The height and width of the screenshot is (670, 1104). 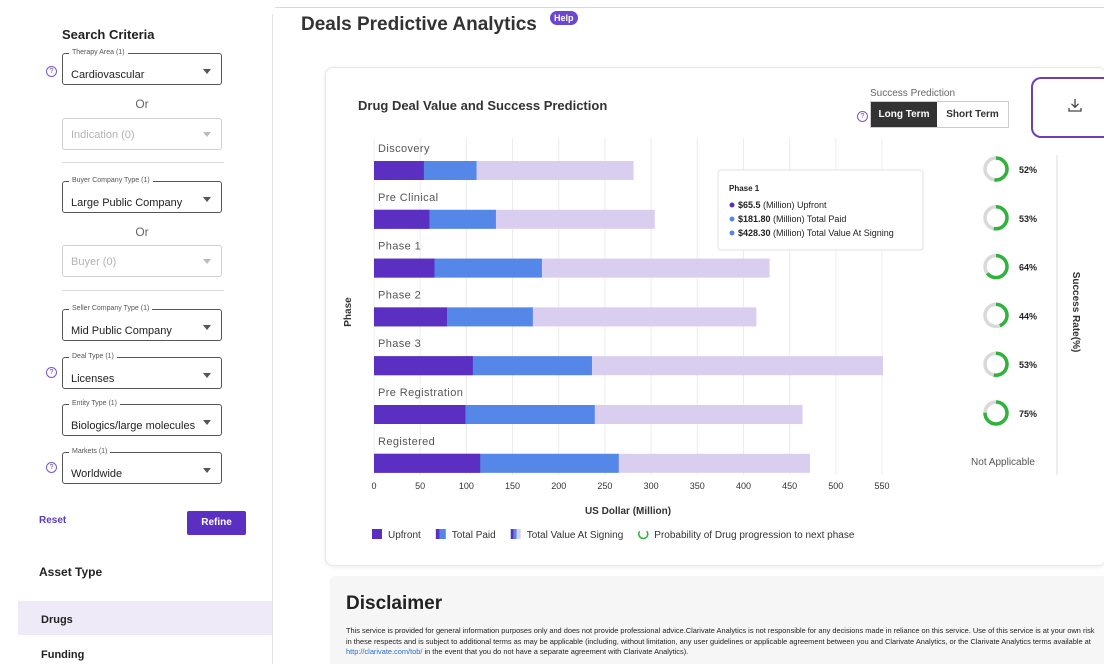 I want to click on category-label: Phase 1, so click(x=399, y=247).